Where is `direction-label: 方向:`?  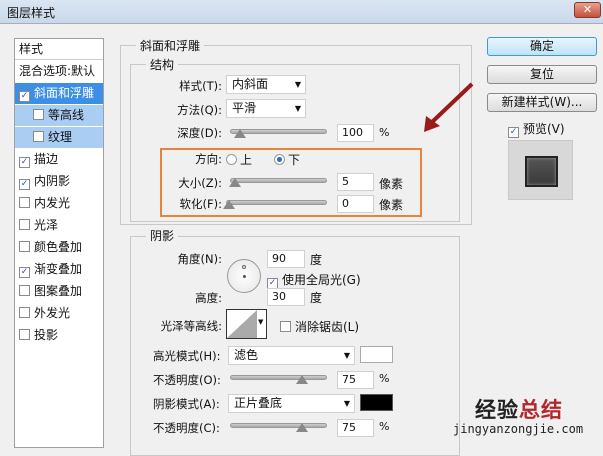 direction-label: 方向: is located at coordinates (208, 159).